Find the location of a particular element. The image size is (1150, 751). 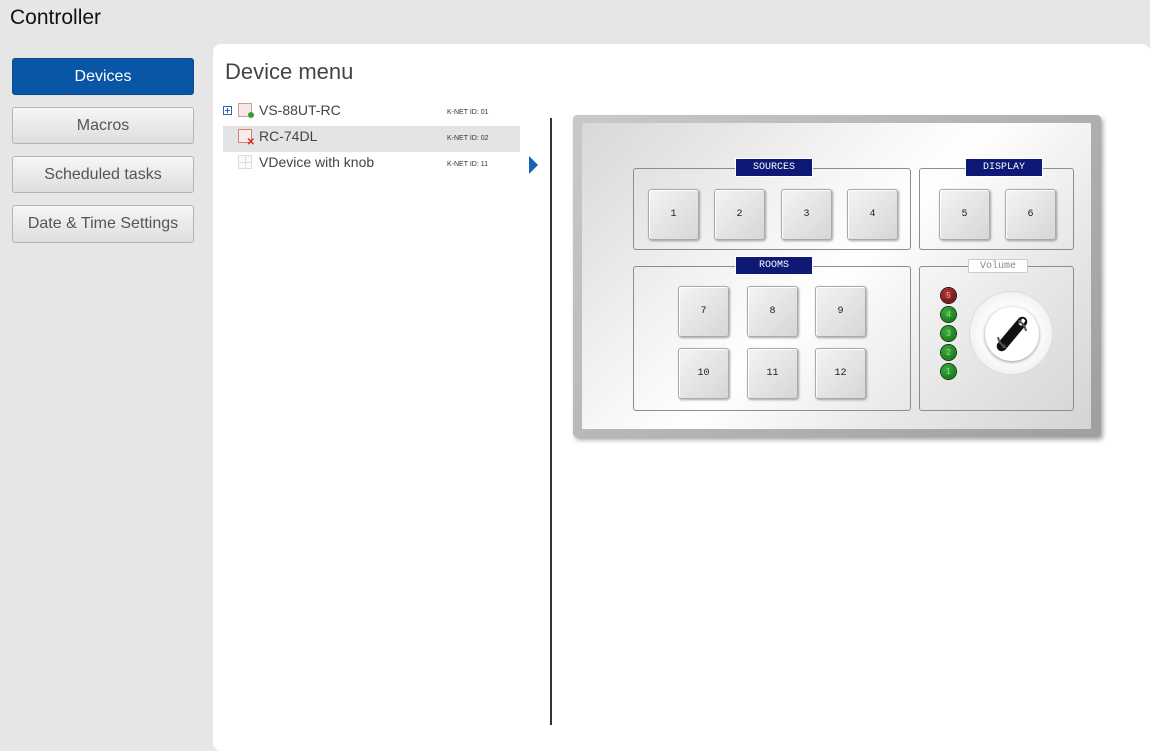

expand-icon is located at coordinates (227, 110).